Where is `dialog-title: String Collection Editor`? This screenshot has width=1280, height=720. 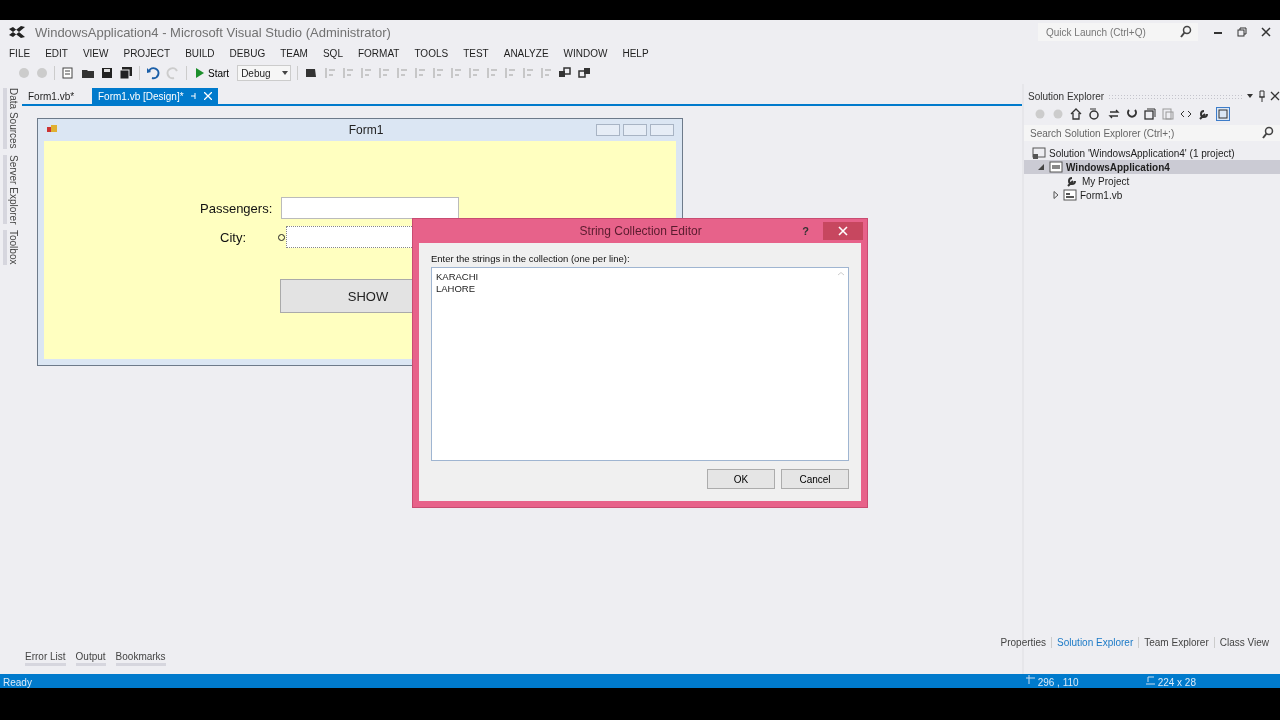 dialog-title: String Collection Editor is located at coordinates (640, 231).